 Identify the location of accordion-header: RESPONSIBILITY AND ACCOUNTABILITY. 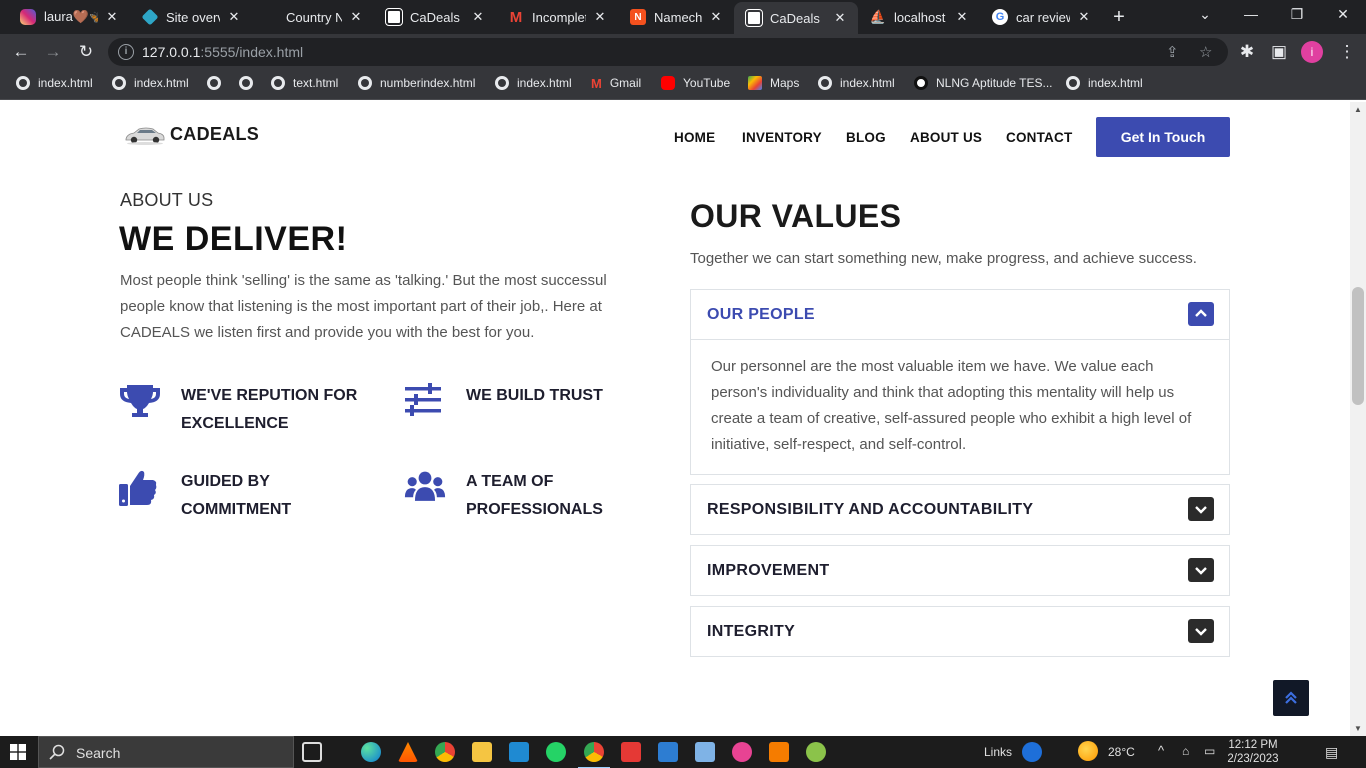
(960, 509).